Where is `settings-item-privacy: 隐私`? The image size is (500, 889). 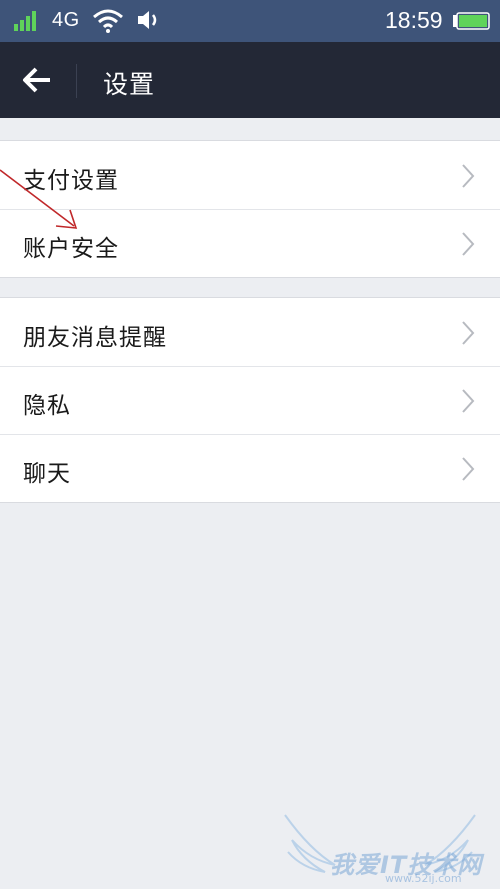 settings-item-privacy: 隐私 is located at coordinates (250, 400).